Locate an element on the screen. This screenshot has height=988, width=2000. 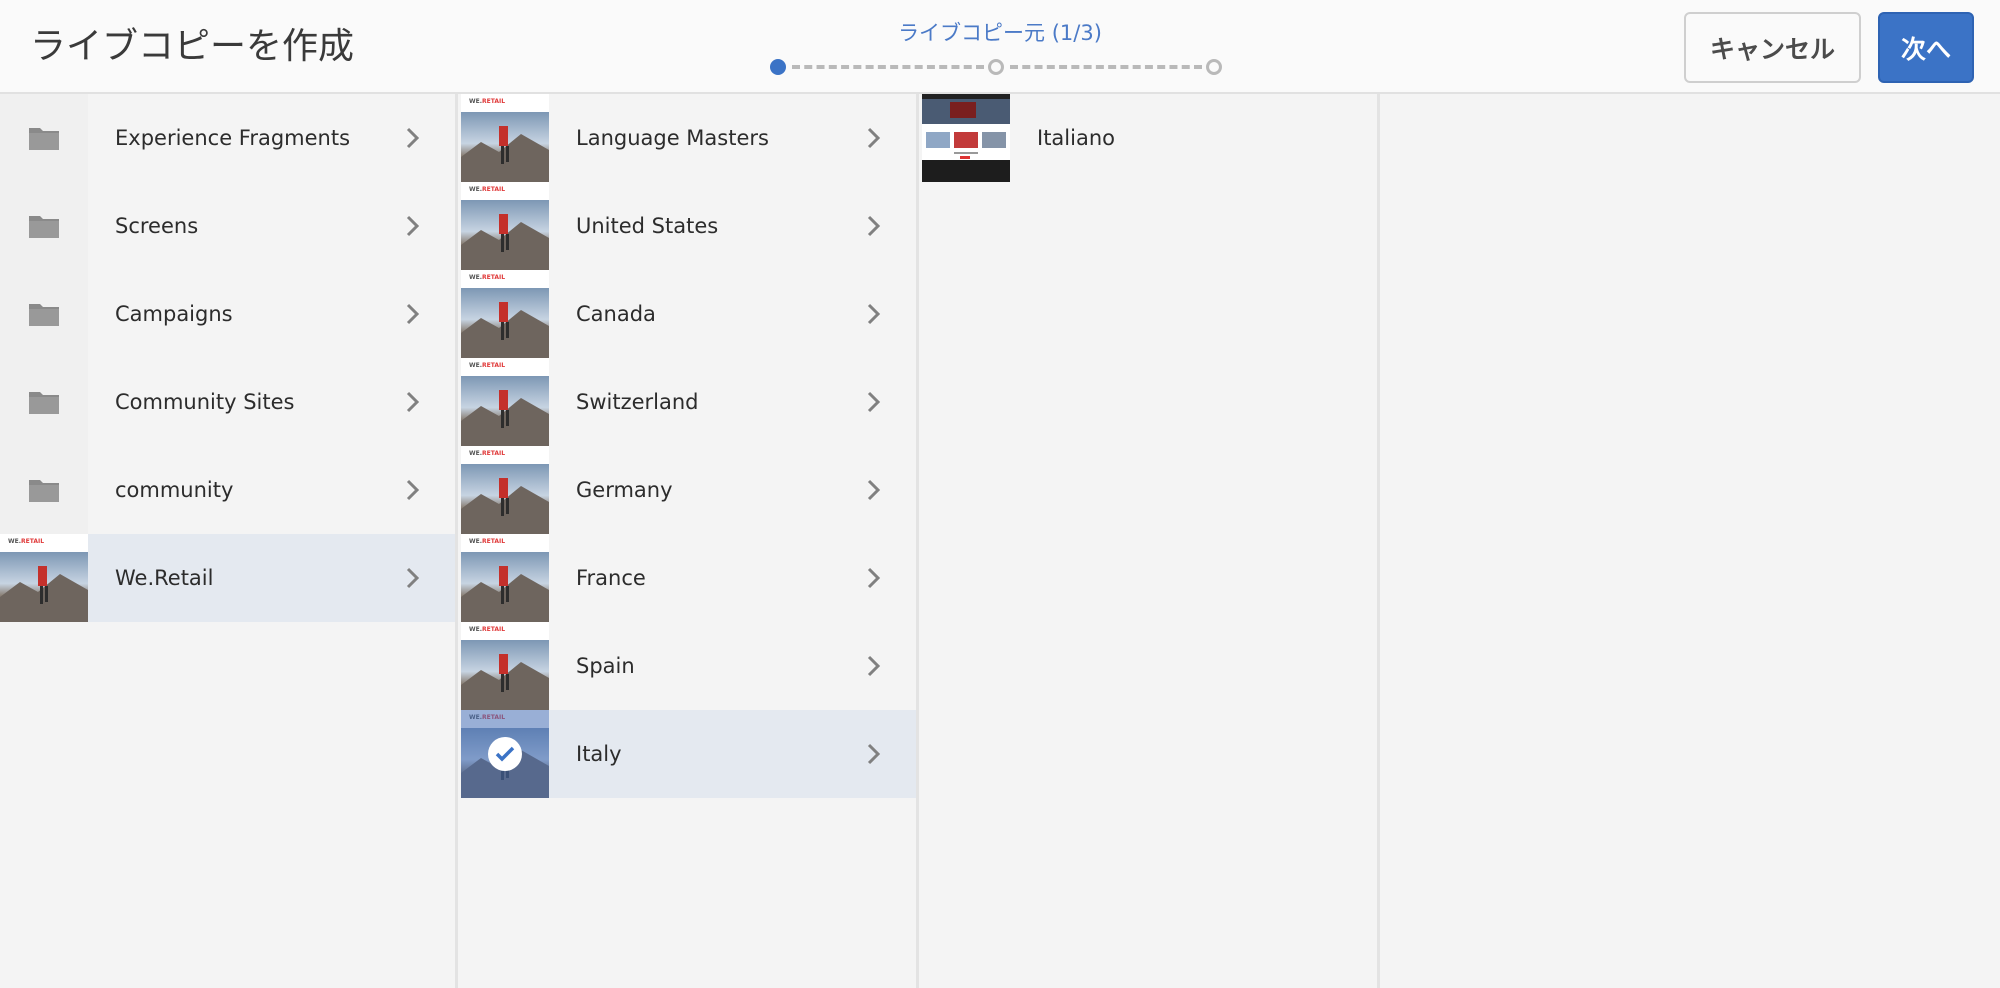
column-item: WE.RETAIL Spain is located at coordinates (688, 666).